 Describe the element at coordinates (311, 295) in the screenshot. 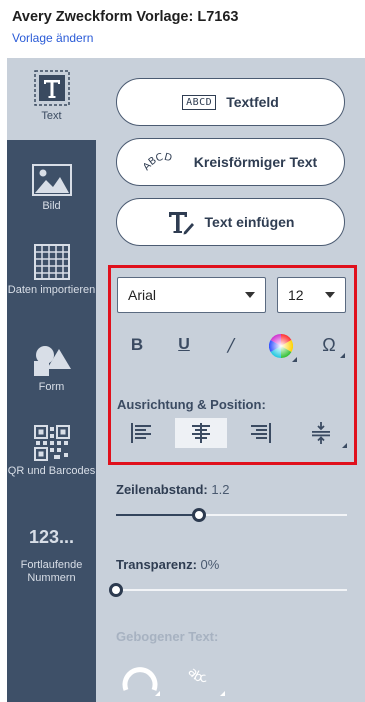

I see `font-size-select: 12` at that location.